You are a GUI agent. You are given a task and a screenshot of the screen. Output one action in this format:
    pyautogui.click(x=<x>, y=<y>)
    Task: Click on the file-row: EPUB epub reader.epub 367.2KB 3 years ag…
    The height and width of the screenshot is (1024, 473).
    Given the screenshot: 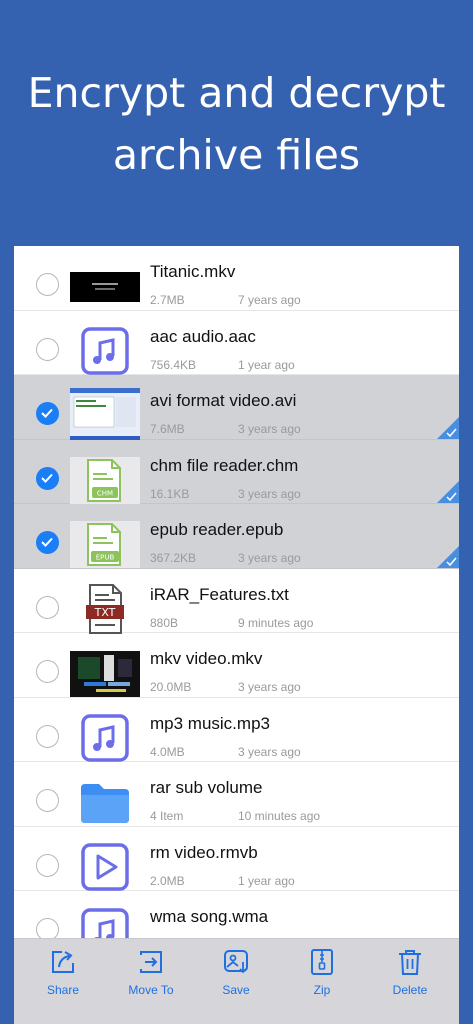 What is the action you would take?
    pyautogui.click(x=236, y=536)
    